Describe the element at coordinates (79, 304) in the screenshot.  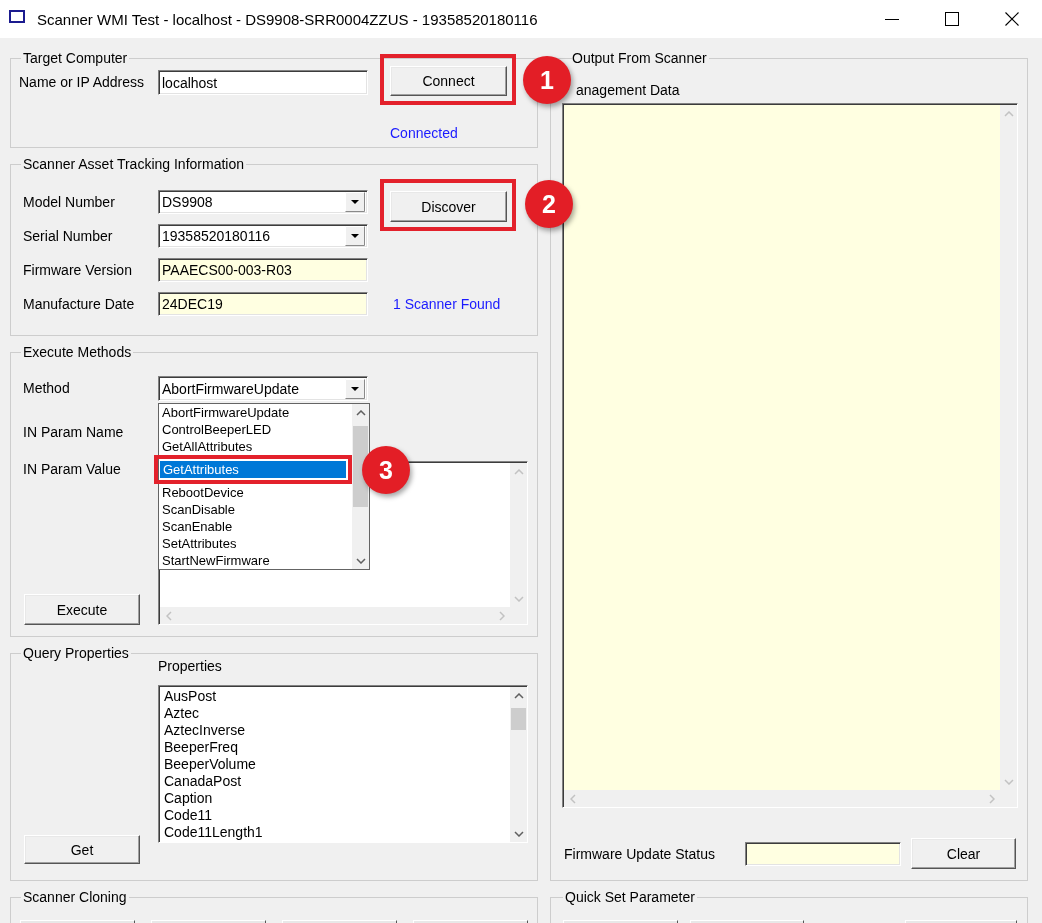
I see `field-label: Manufacture Date` at that location.